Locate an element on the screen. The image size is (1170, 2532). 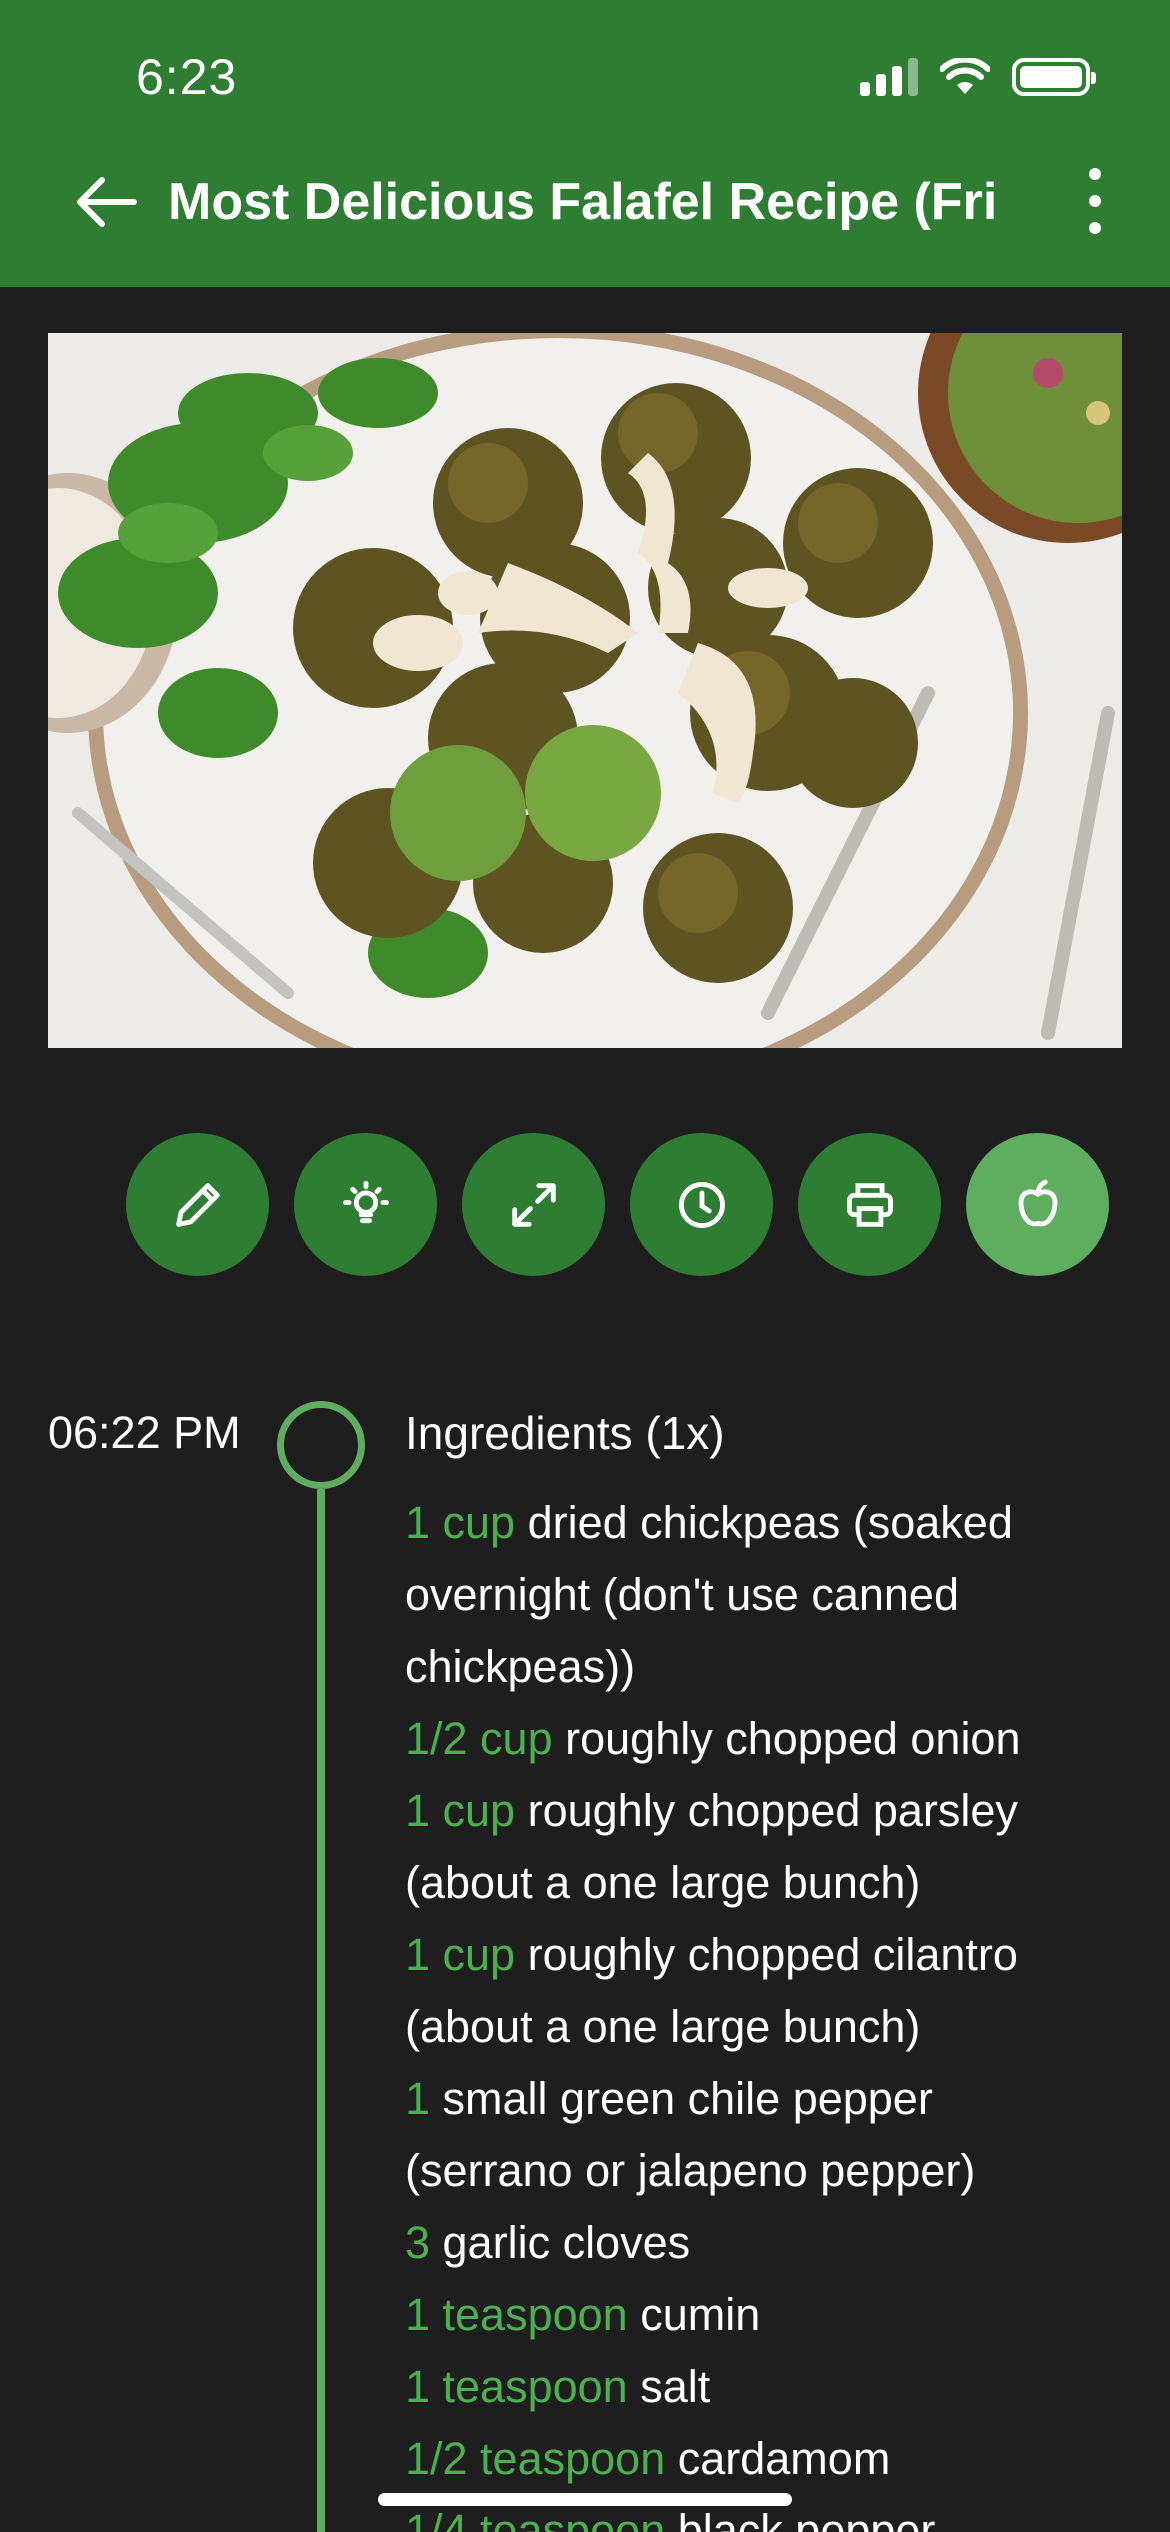
app-header: 6:23 Most Delicious Falafel Recipe (Fri is located at coordinates (585, 143).